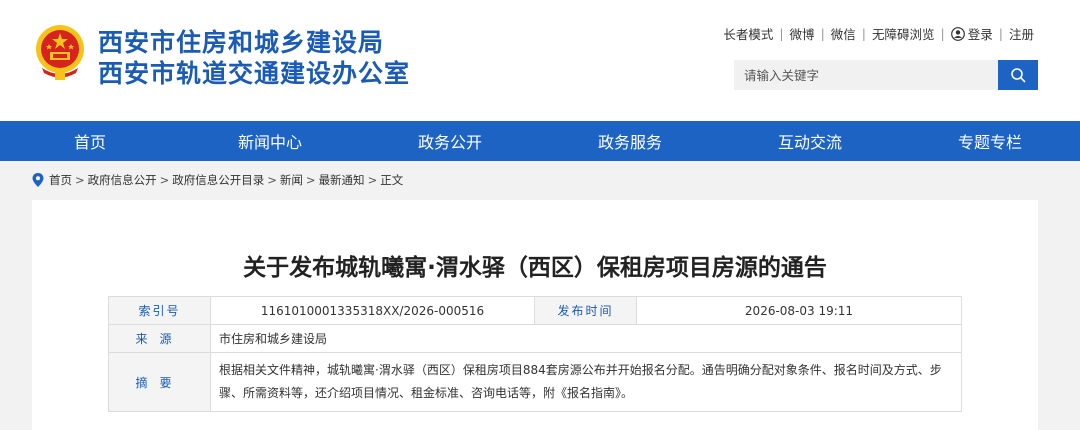  What do you see at coordinates (990, 141) in the screenshot?
I see `nav-item-topics: 专题专栏` at bounding box center [990, 141].